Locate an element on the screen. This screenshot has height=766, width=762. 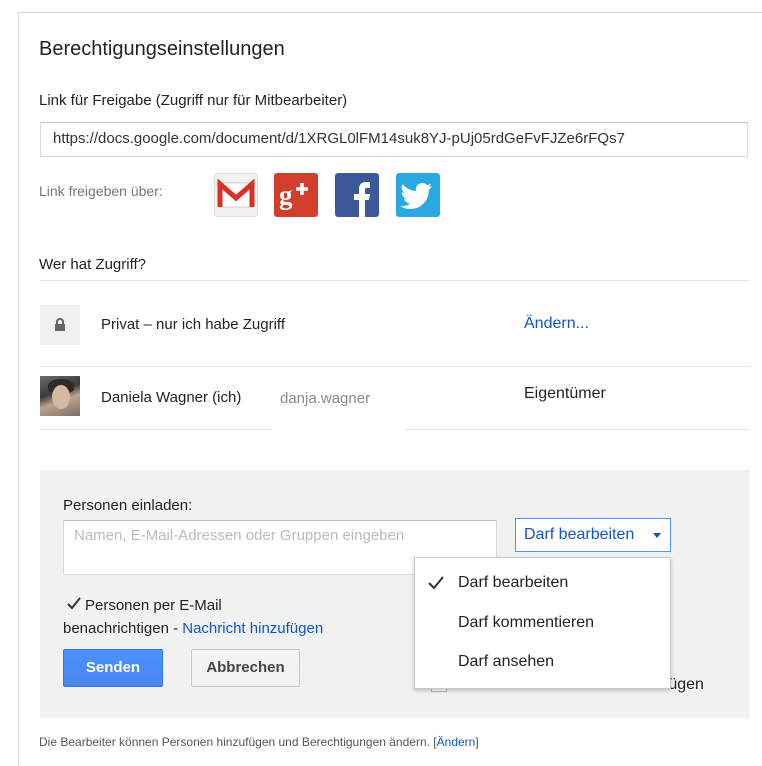
notify-label: Personen per E-Mail is located at coordinates (153, 605).